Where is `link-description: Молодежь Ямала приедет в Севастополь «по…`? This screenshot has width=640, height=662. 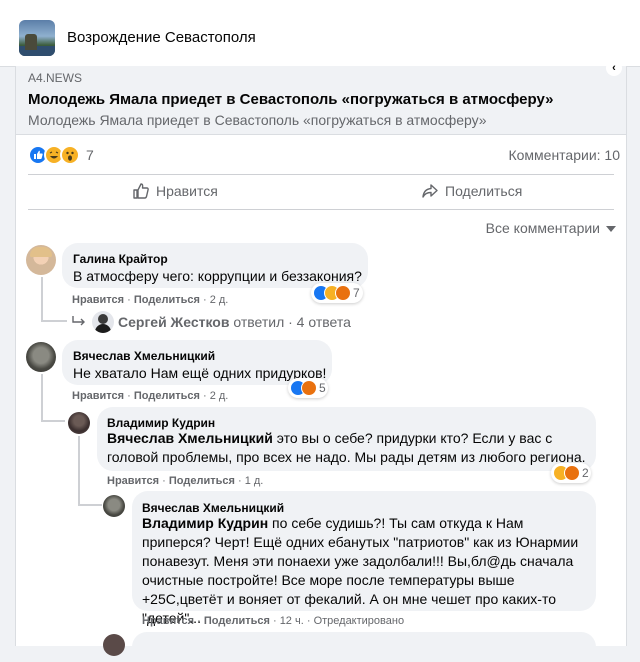 link-description: Молодежь Ямала приедет в Севастополь «по… is located at coordinates (257, 120).